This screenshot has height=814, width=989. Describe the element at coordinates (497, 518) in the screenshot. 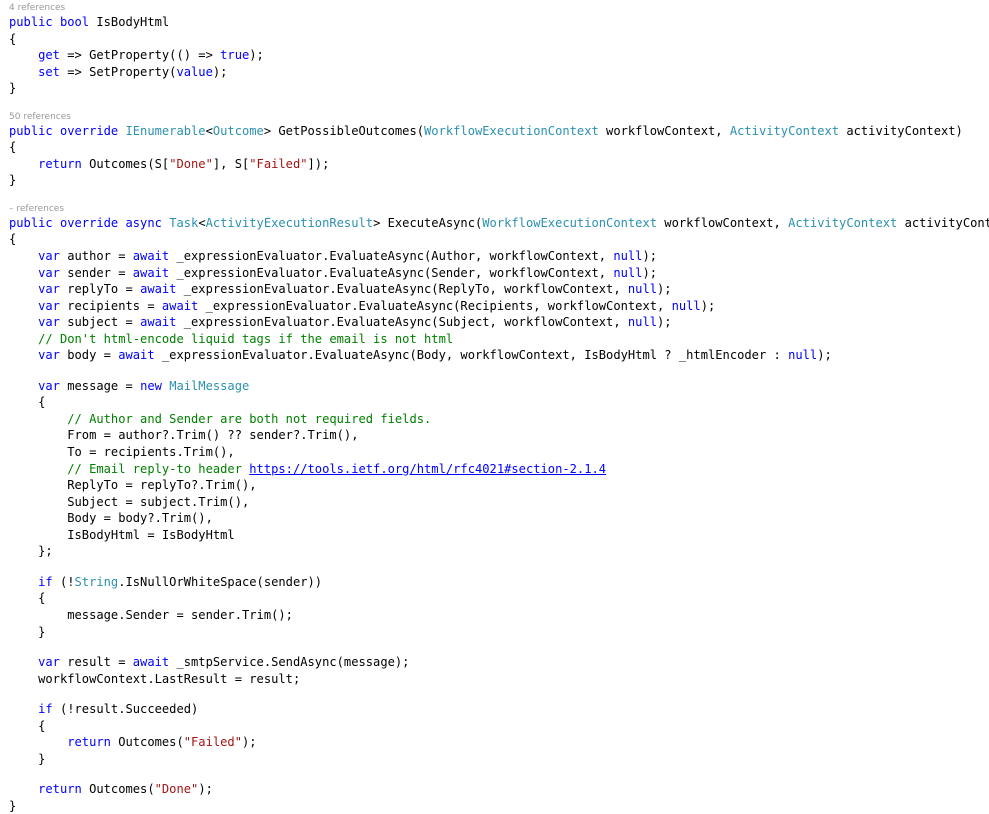

I see `code-line: Body = body?.Trim(),` at that location.